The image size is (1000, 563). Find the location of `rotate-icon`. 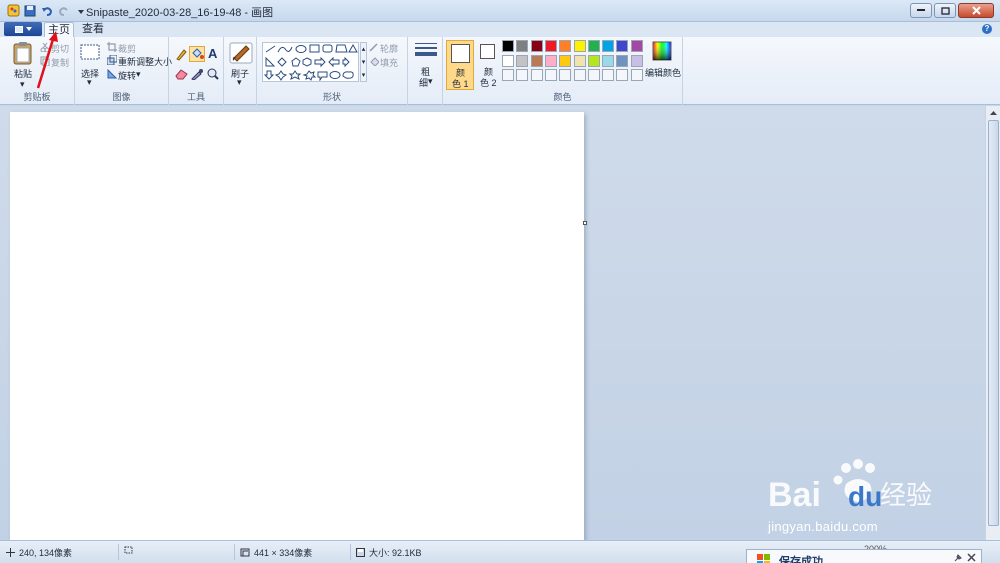

rotate-icon is located at coordinates (112, 75).